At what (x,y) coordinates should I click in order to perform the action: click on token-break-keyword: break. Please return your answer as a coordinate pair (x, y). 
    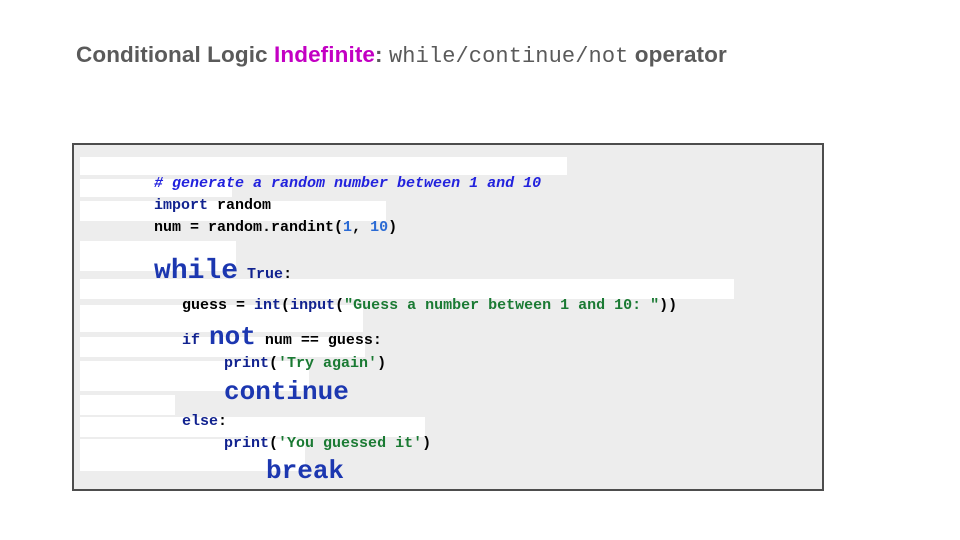
    Looking at the image, I should click on (305, 471).